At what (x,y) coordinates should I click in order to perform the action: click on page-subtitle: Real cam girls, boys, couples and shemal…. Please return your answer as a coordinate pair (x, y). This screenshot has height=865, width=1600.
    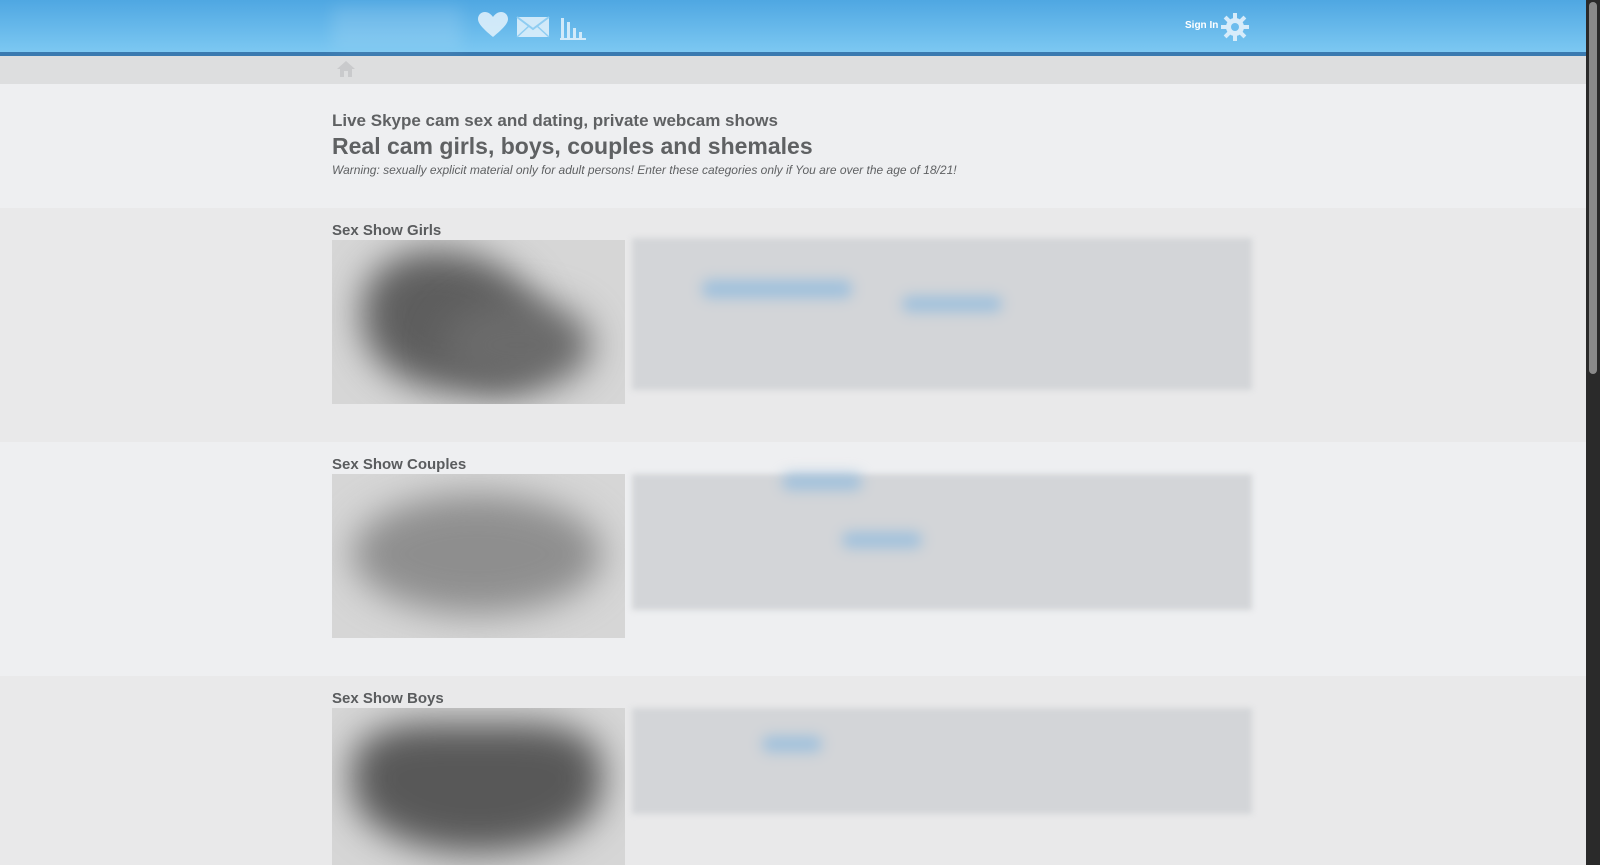
    Looking at the image, I should click on (572, 146).